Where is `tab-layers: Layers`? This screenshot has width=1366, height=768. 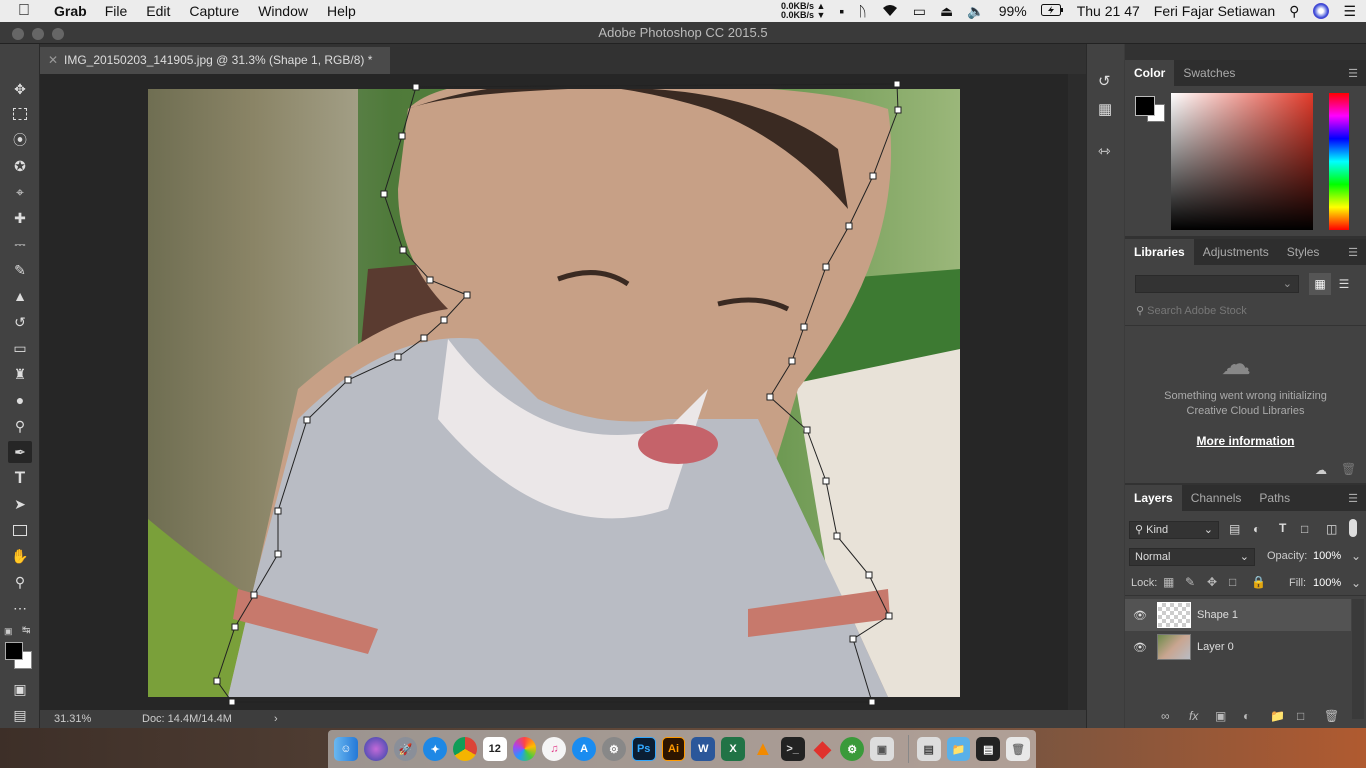 tab-layers: Layers is located at coordinates (1153, 498).